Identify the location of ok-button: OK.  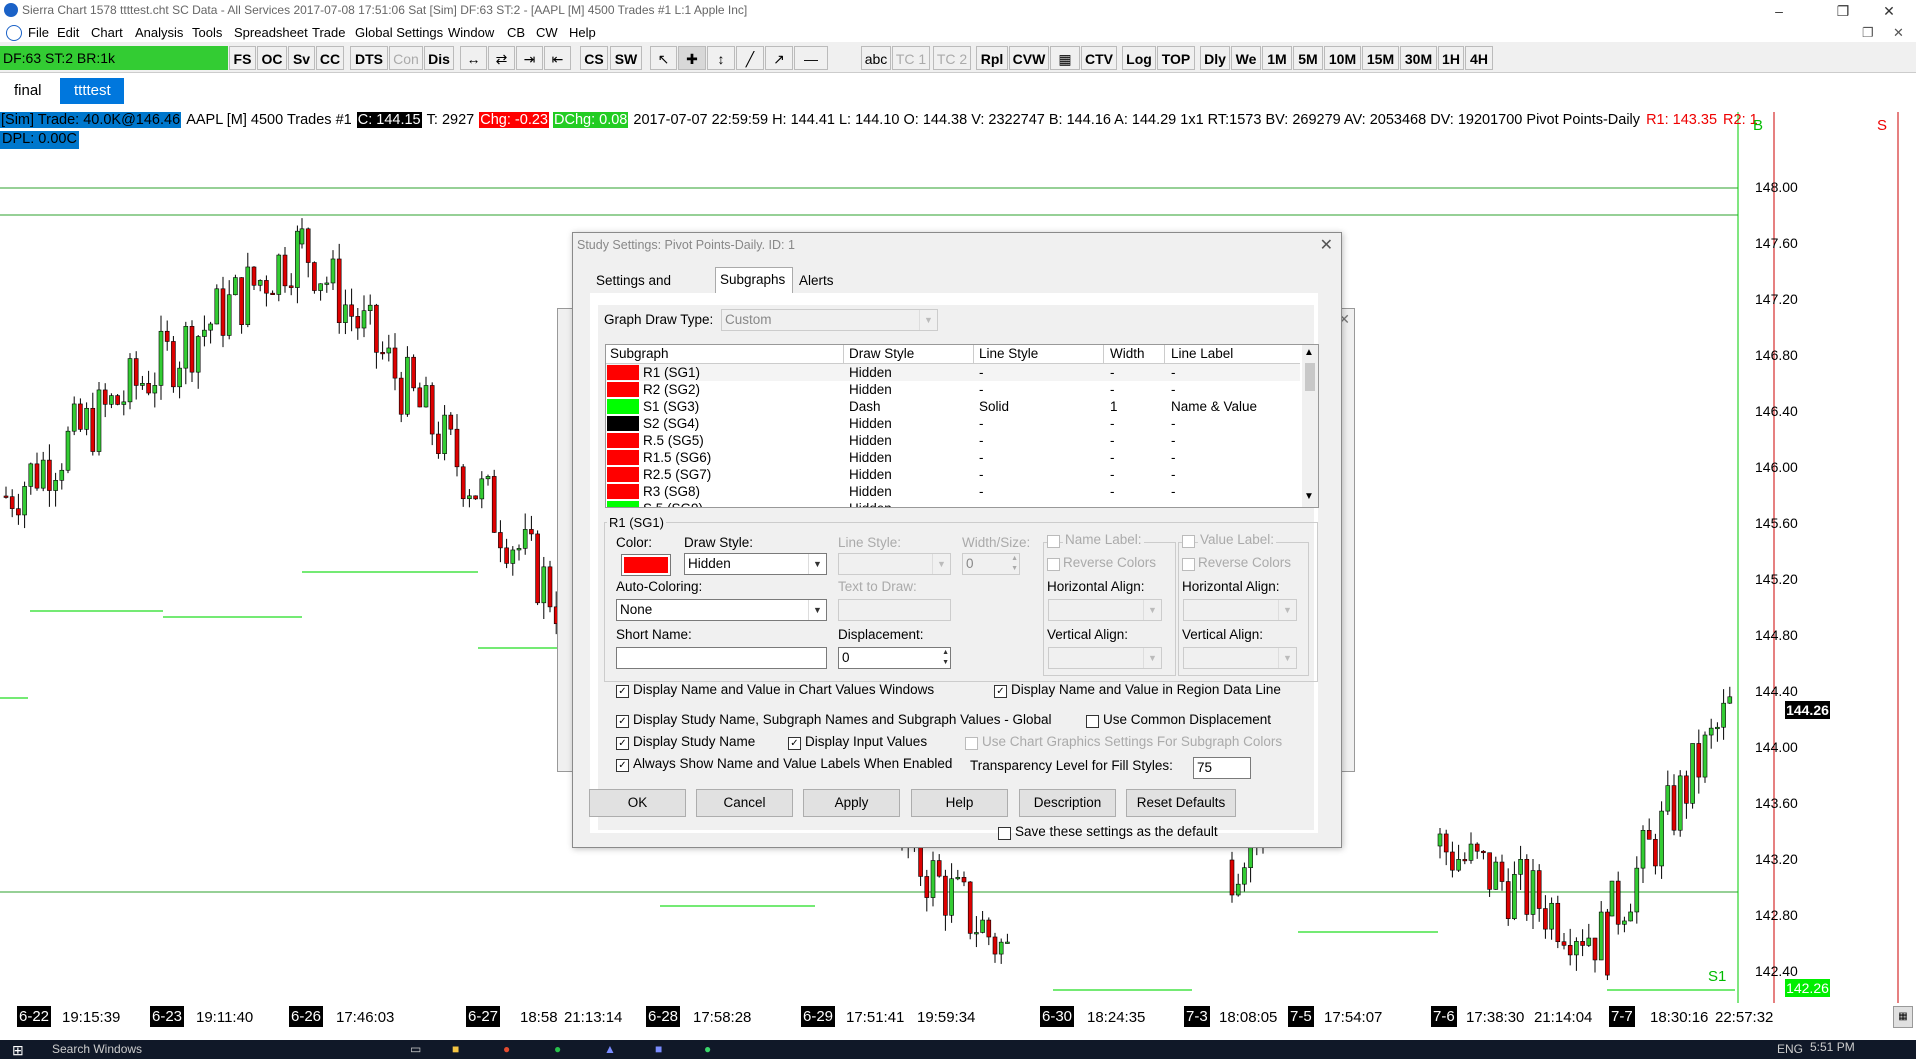
(637, 803).